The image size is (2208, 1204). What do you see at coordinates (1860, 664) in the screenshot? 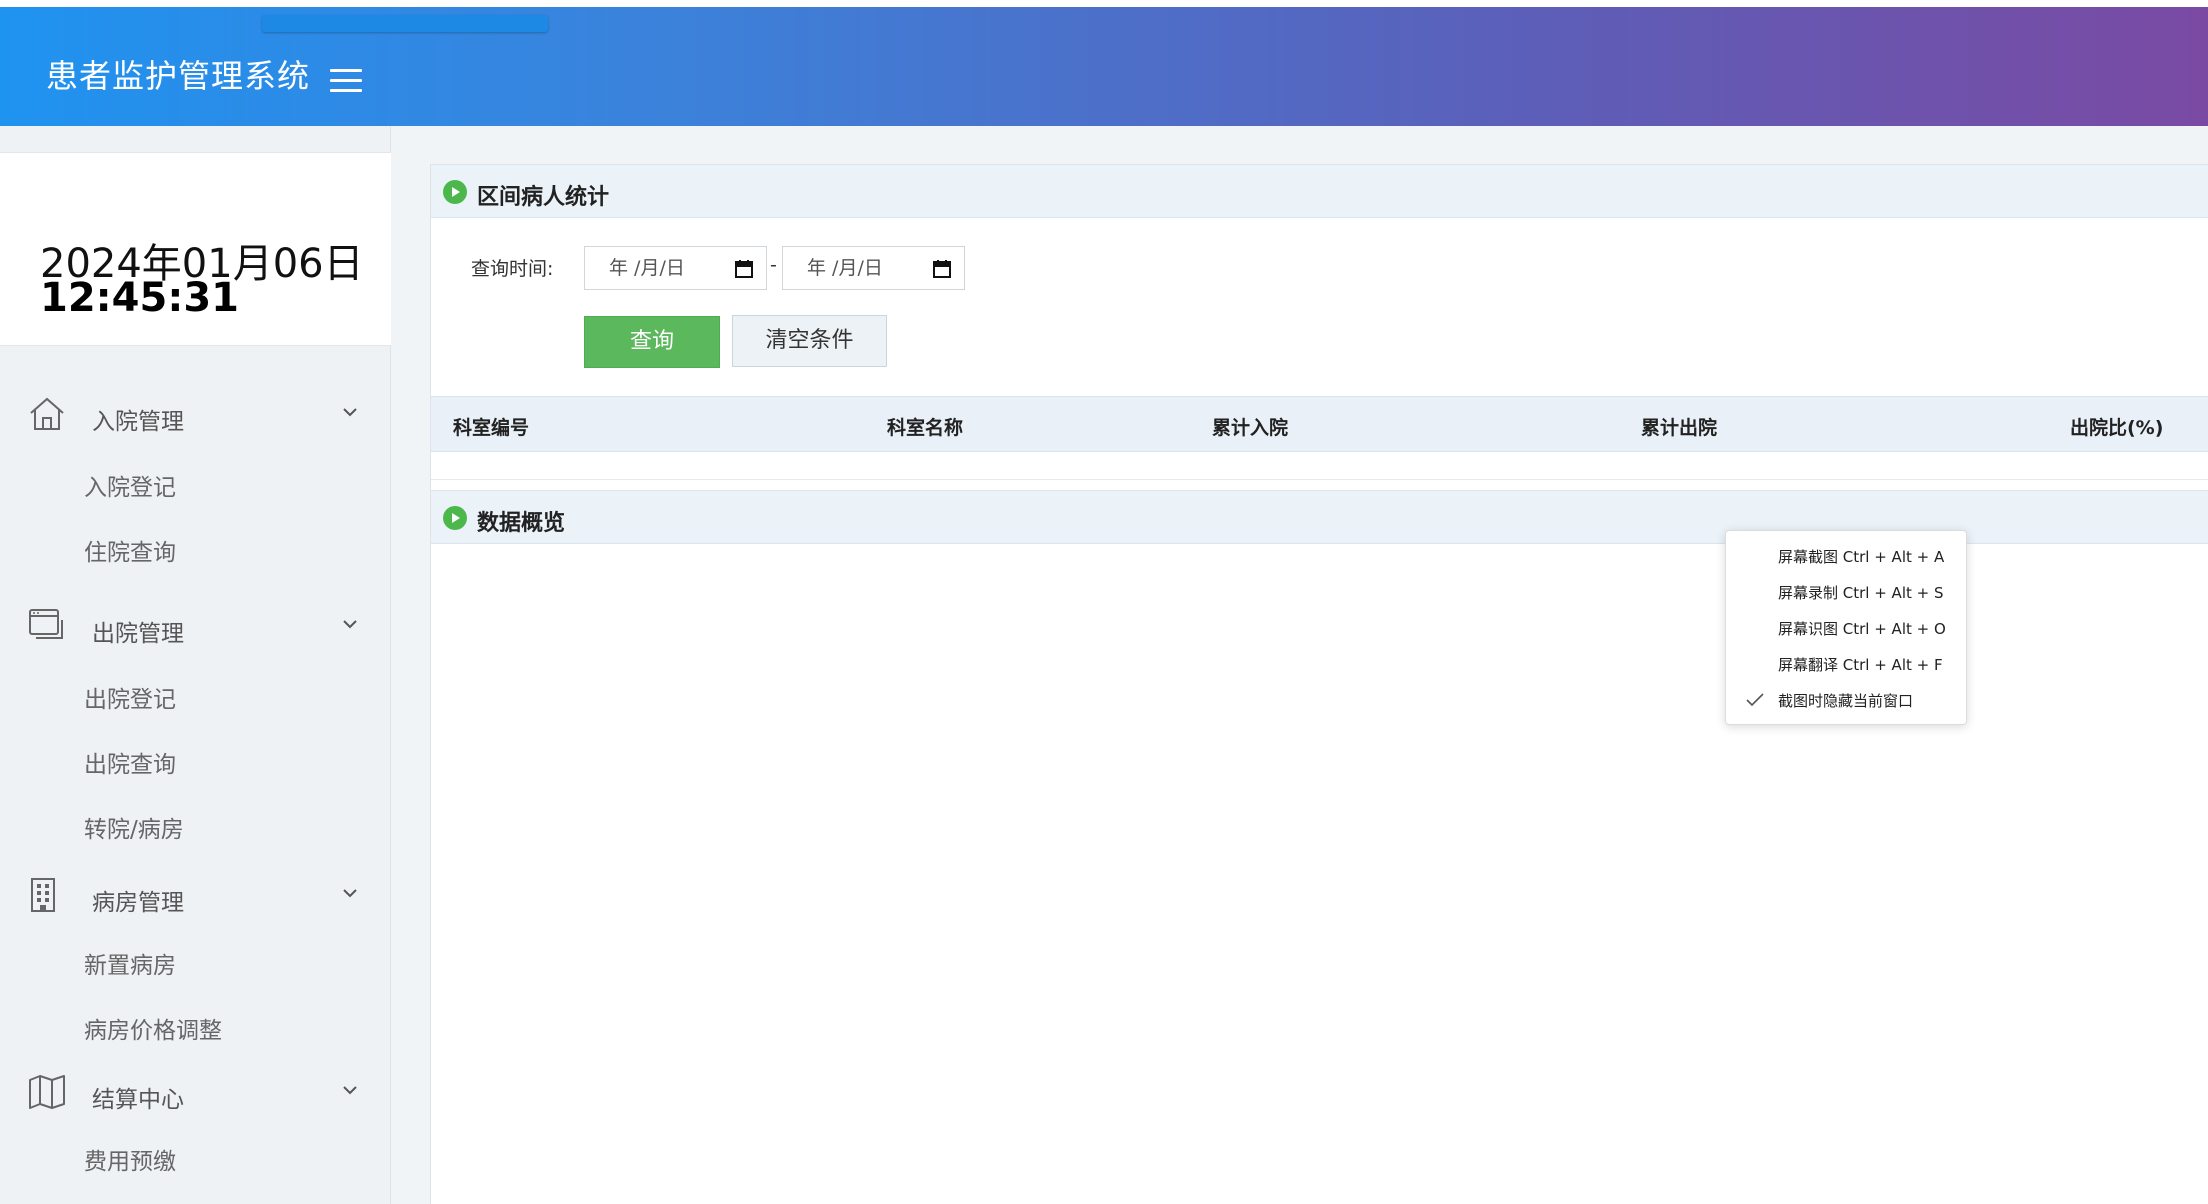
I see `menu-item-screen-translate: 屏幕翻译 Ctrl + Alt + F` at bounding box center [1860, 664].